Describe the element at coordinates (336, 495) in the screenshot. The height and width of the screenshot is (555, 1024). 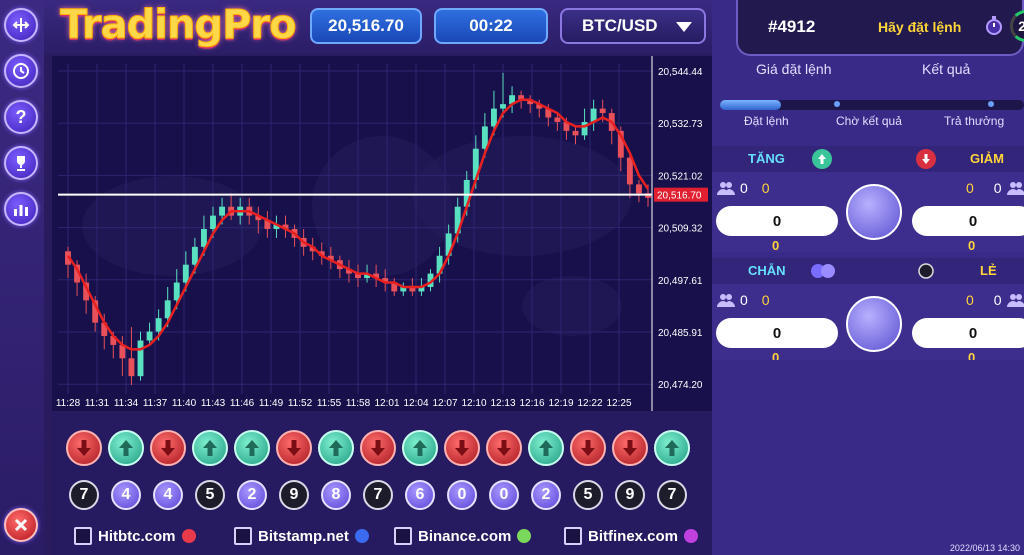
I see `result-number-ball: 8` at that location.